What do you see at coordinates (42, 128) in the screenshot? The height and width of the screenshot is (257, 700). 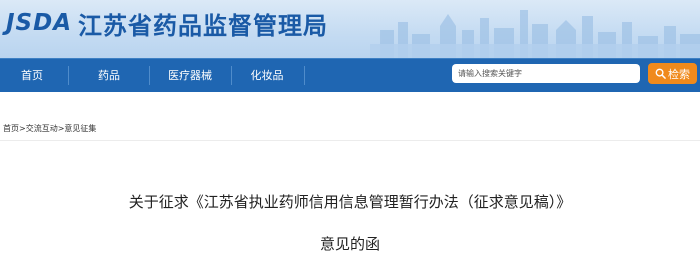 I see `breadcrumb-section: 交流互动` at bounding box center [42, 128].